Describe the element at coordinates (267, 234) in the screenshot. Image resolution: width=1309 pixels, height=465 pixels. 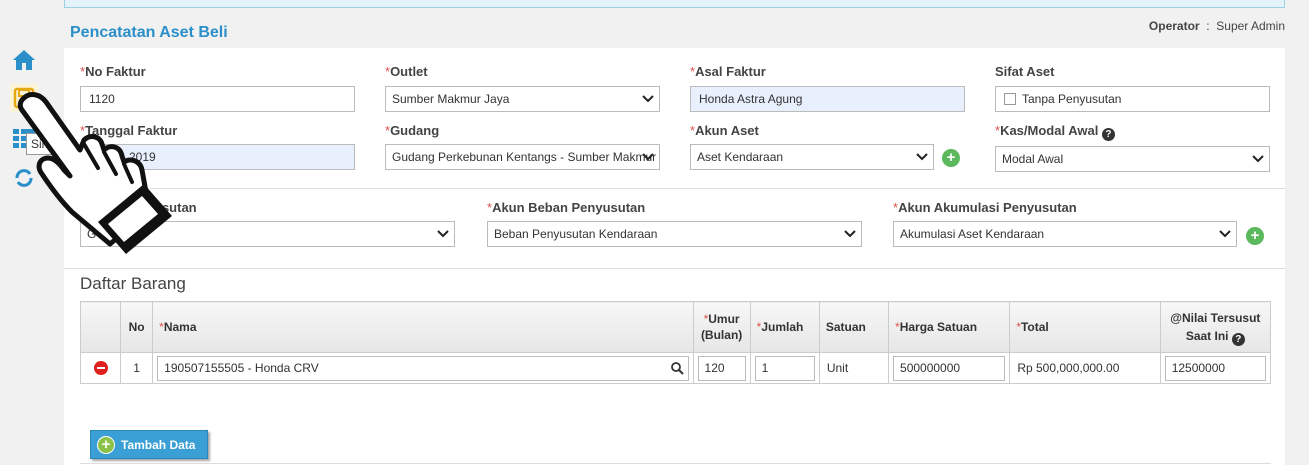
I see `metode-penyusutan-select: G` at that location.